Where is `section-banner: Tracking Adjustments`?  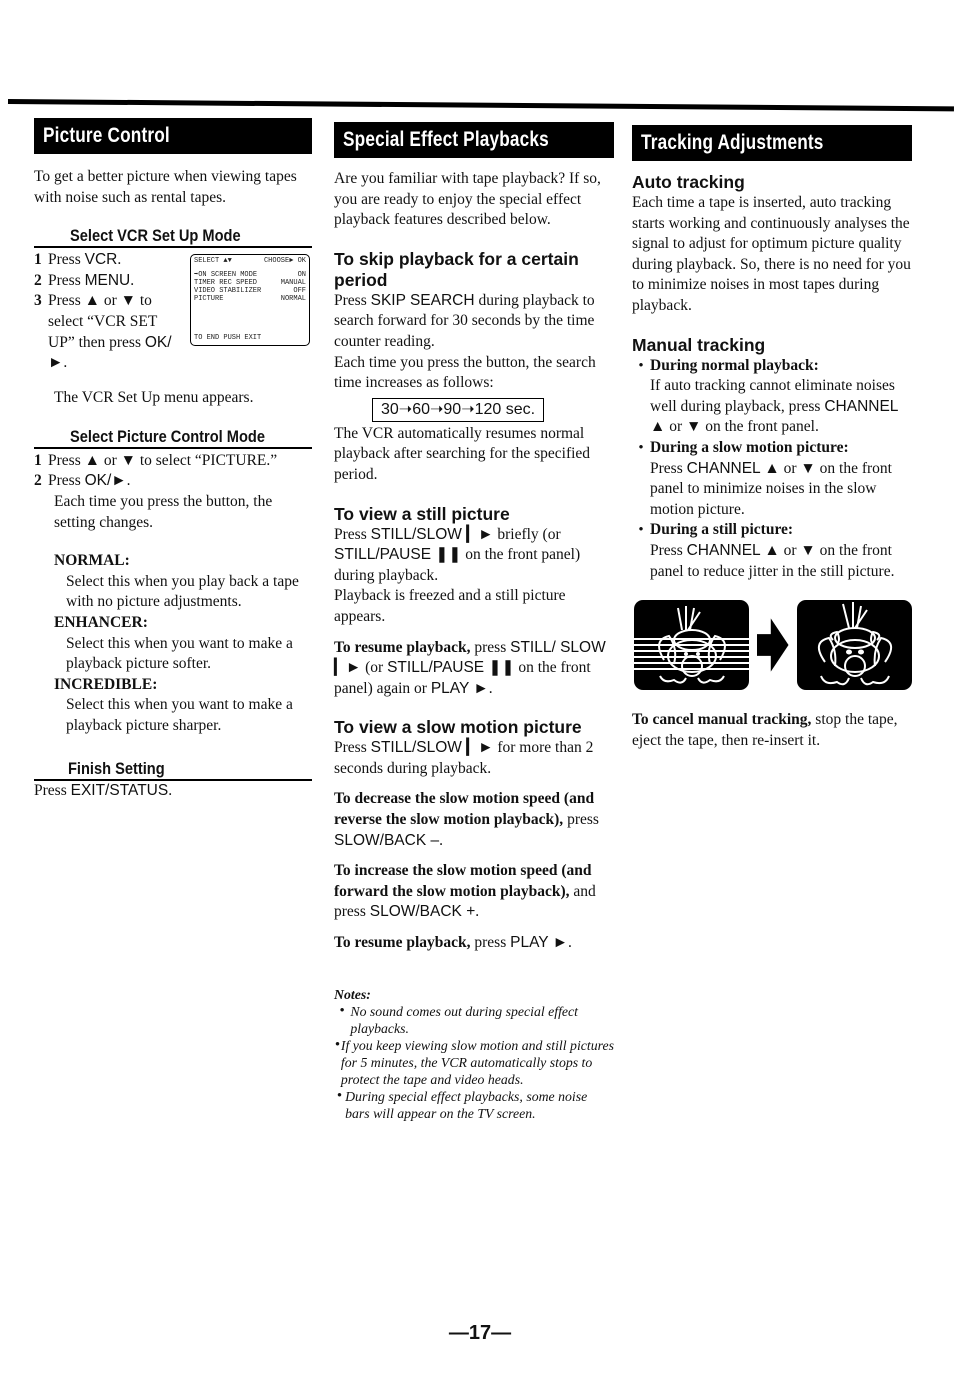 section-banner: Tracking Adjustments is located at coordinates (772, 143).